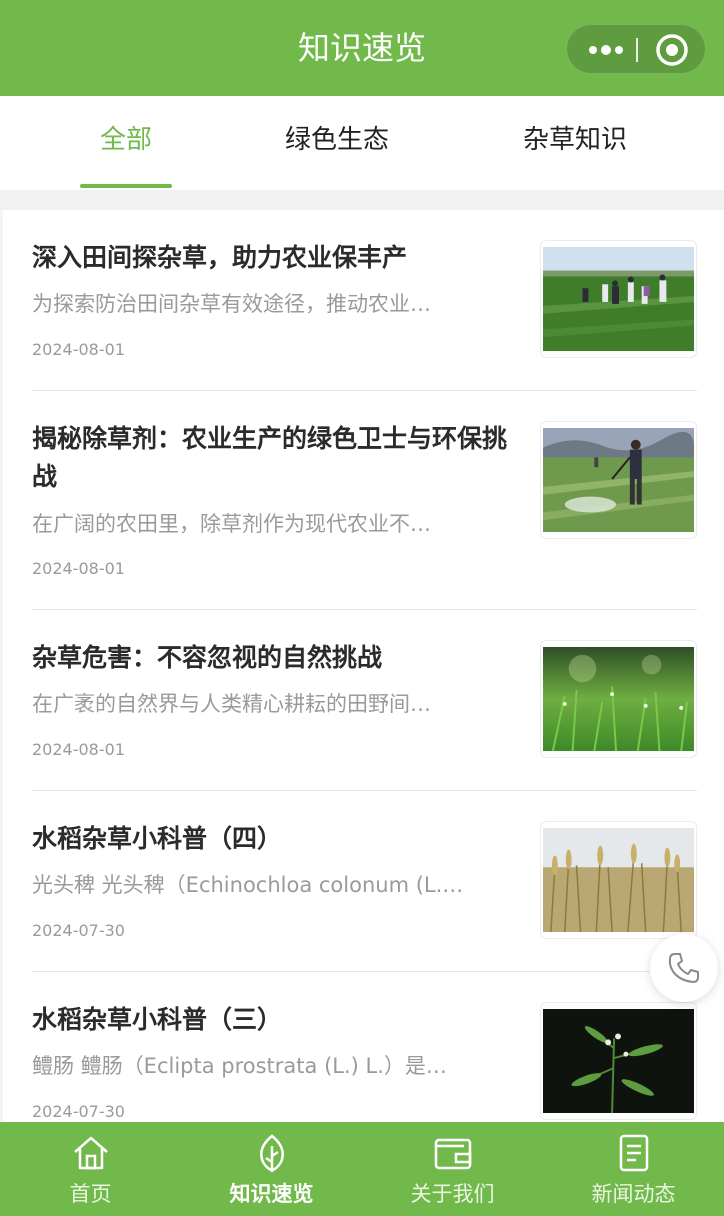  What do you see at coordinates (453, 1154) in the screenshot?
I see `wallet-icon` at bounding box center [453, 1154].